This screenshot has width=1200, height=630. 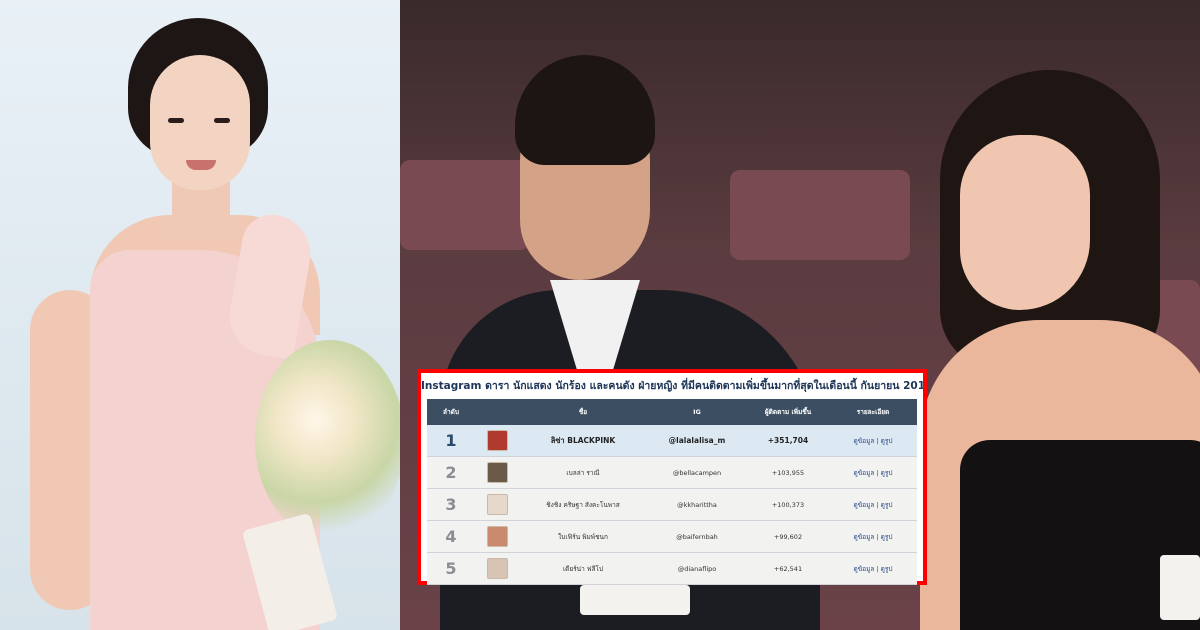 I want to click on row-ig: @kkharittha, so click(x=697, y=504).